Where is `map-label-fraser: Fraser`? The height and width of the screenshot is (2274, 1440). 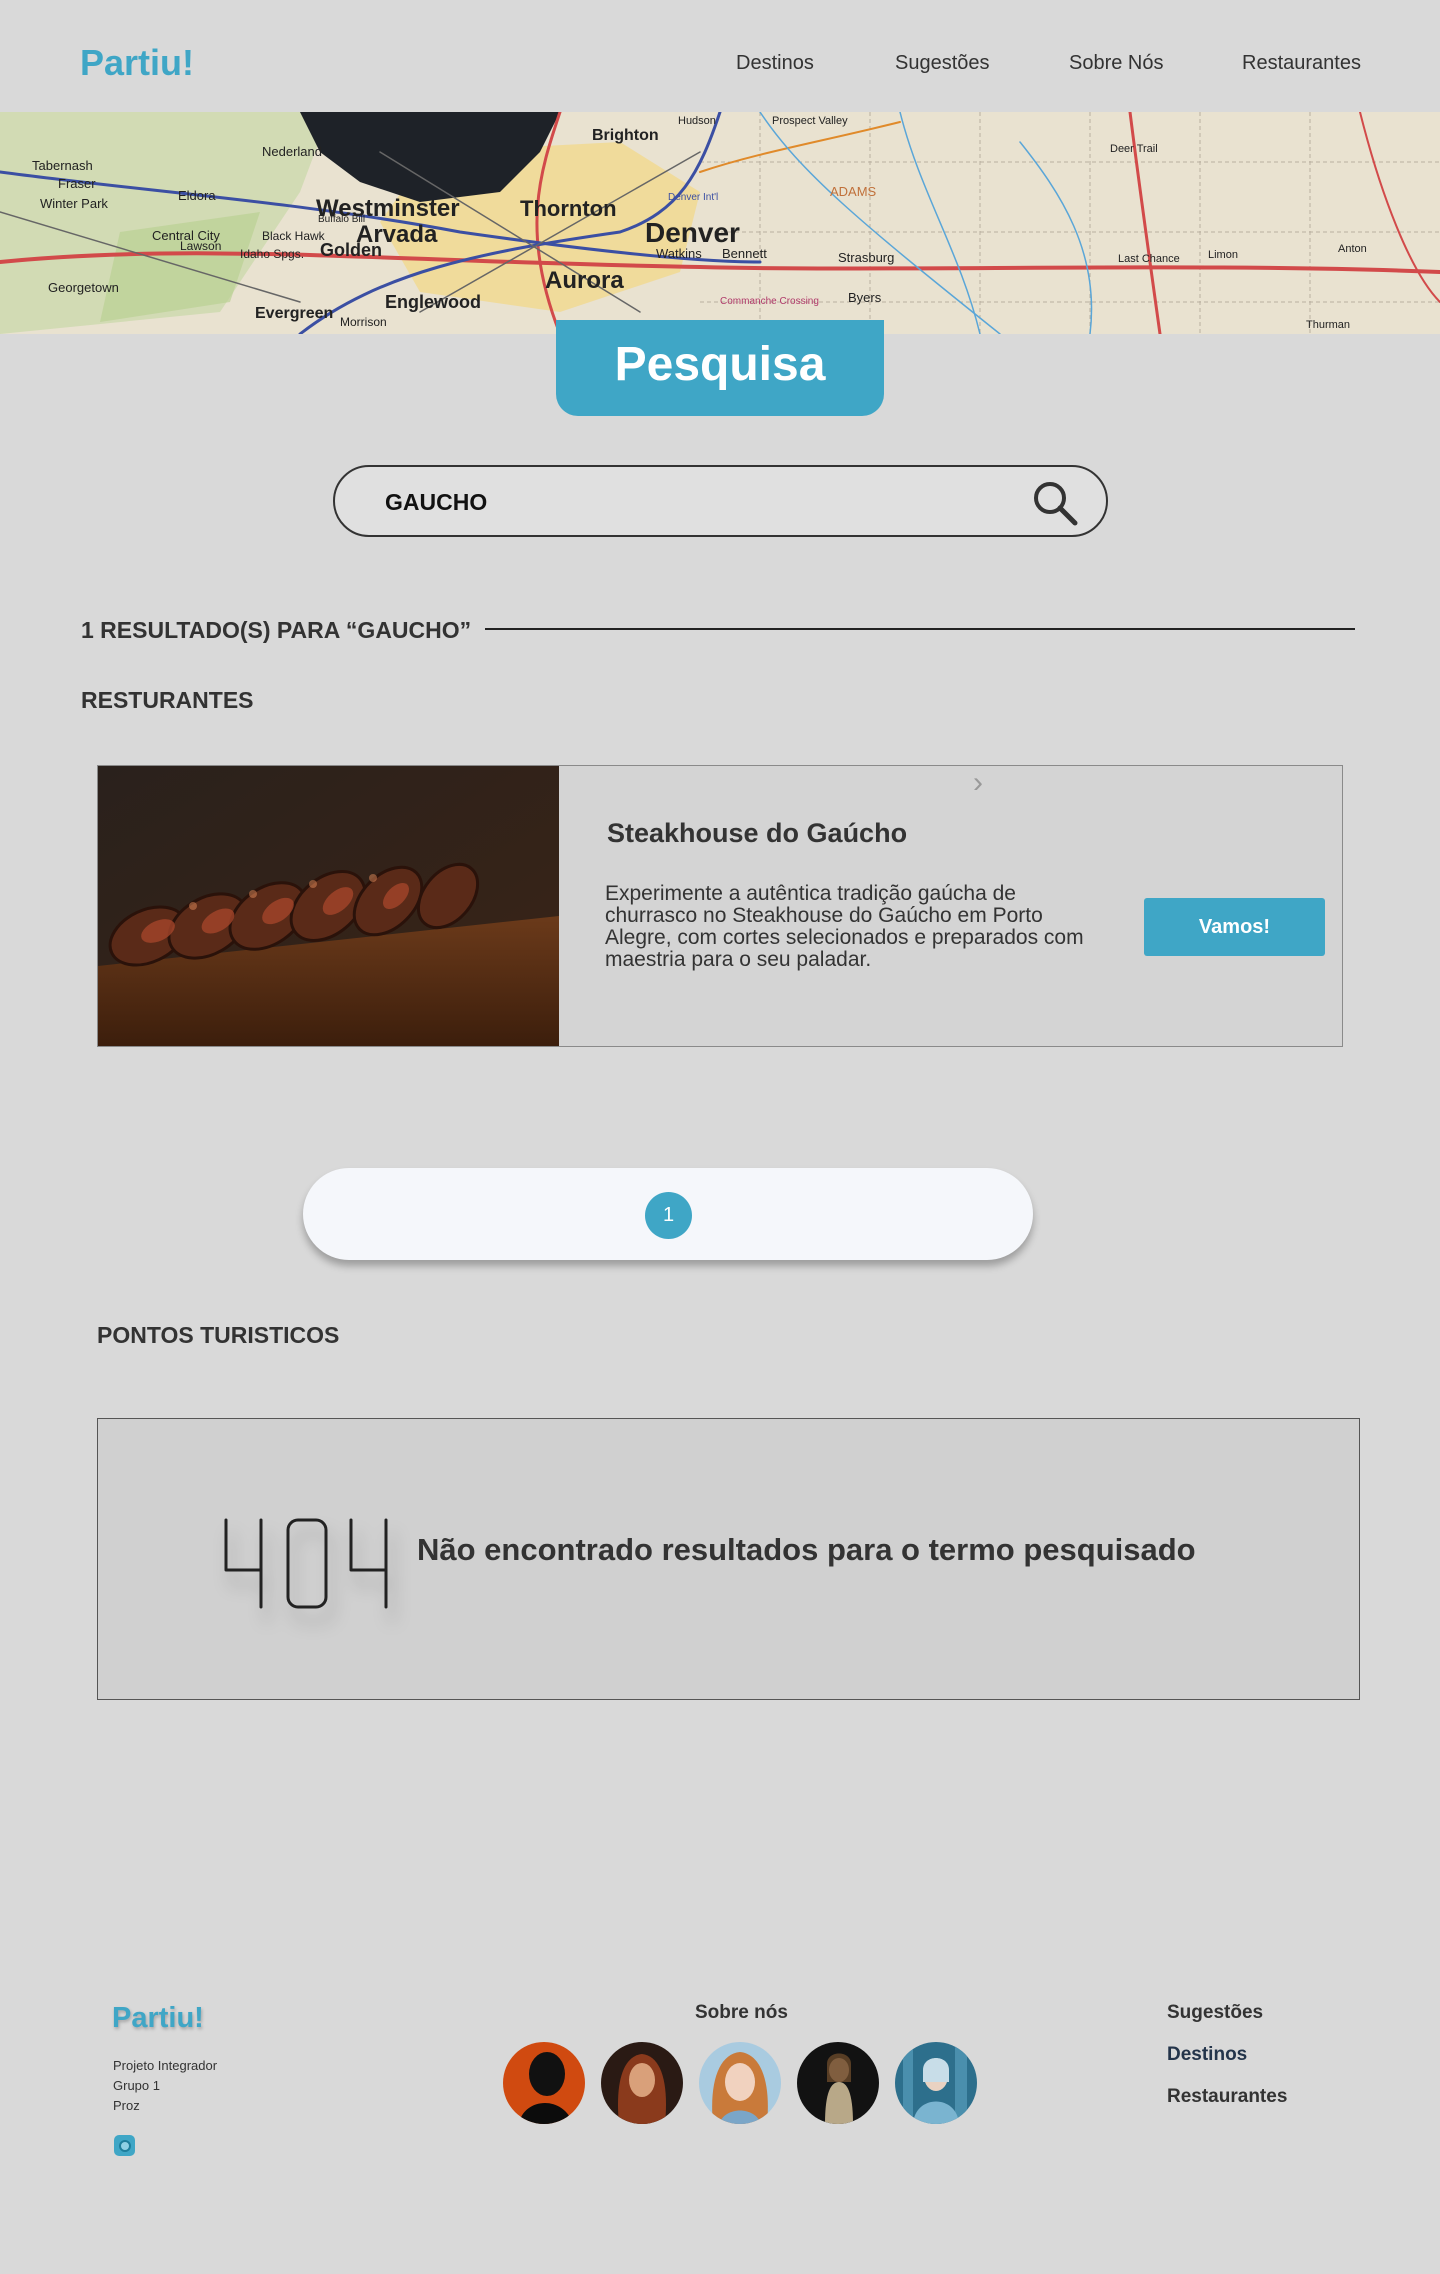 map-label-fraser: Fraser is located at coordinates (77, 183).